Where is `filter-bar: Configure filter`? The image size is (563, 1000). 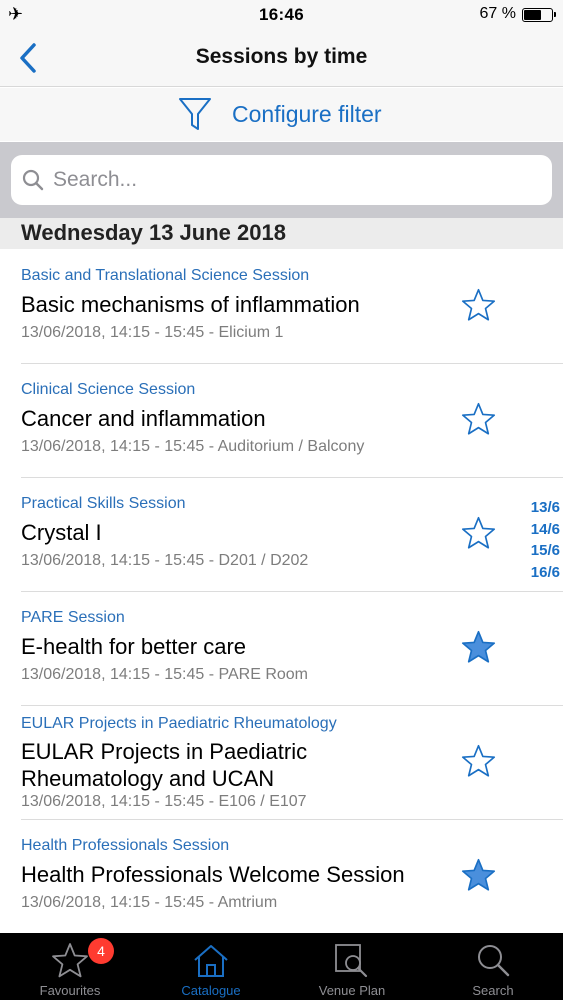
filter-bar: Configure filter is located at coordinates (281, 114).